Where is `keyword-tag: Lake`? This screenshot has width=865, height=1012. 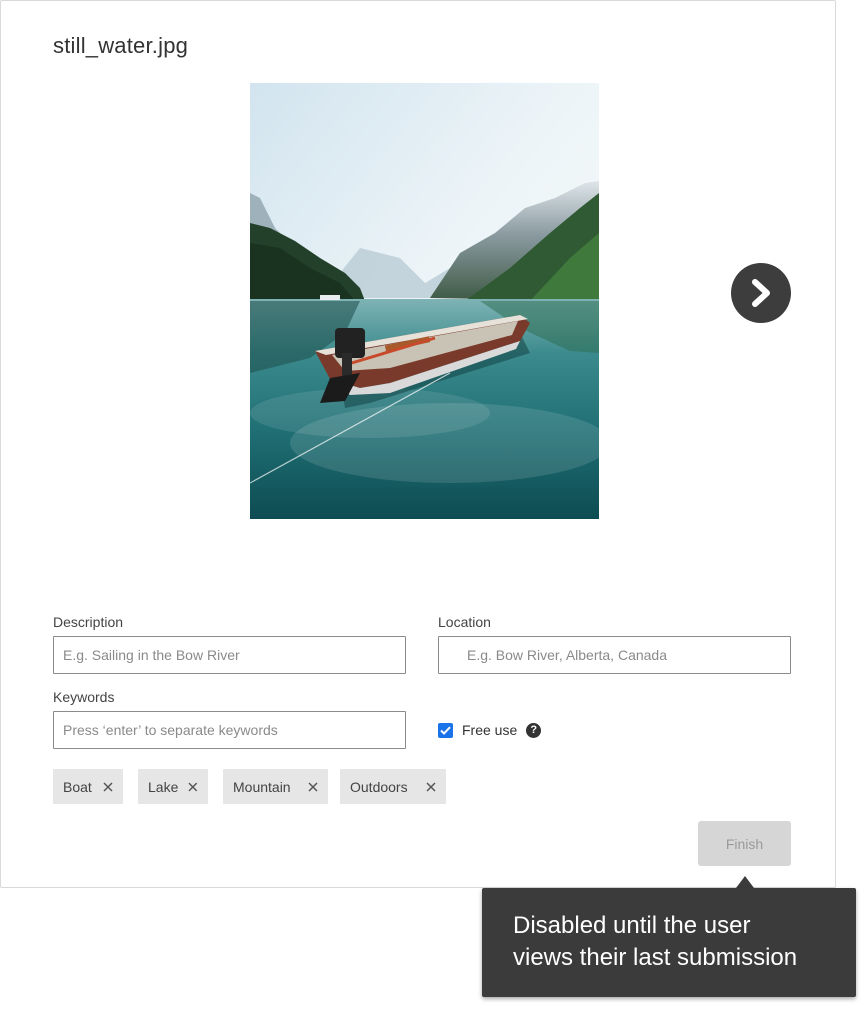
keyword-tag: Lake is located at coordinates (173, 786).